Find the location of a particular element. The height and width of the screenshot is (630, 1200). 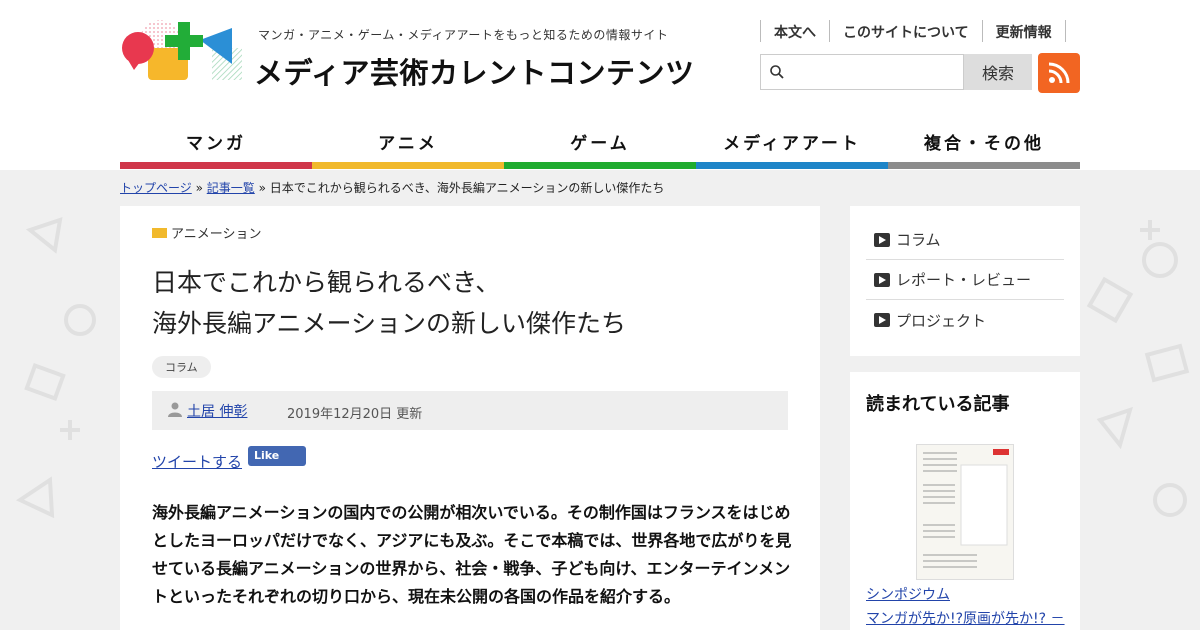

popular-article-category: シンポジウム is located at coordinates (908, 594).